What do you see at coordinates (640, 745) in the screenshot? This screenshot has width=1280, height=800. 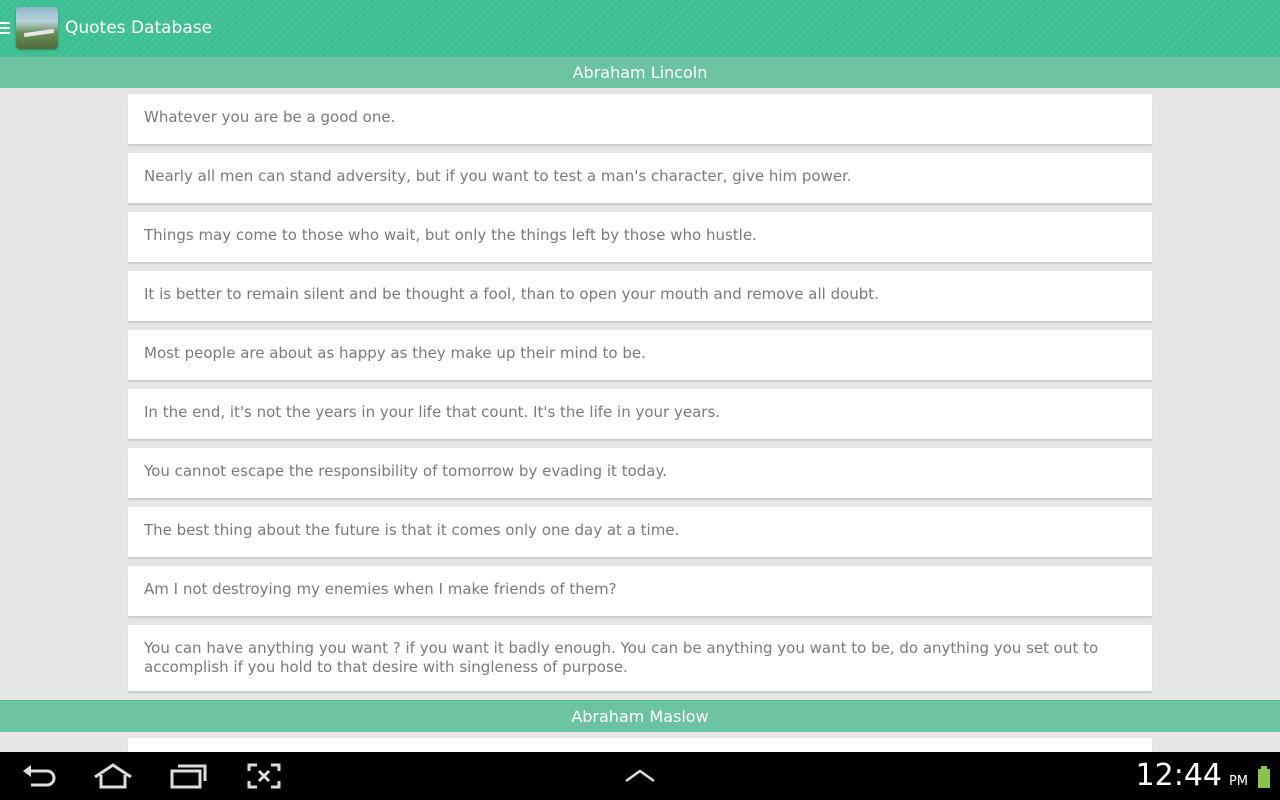 I see `quote-card` at bounding box center [640, 745].